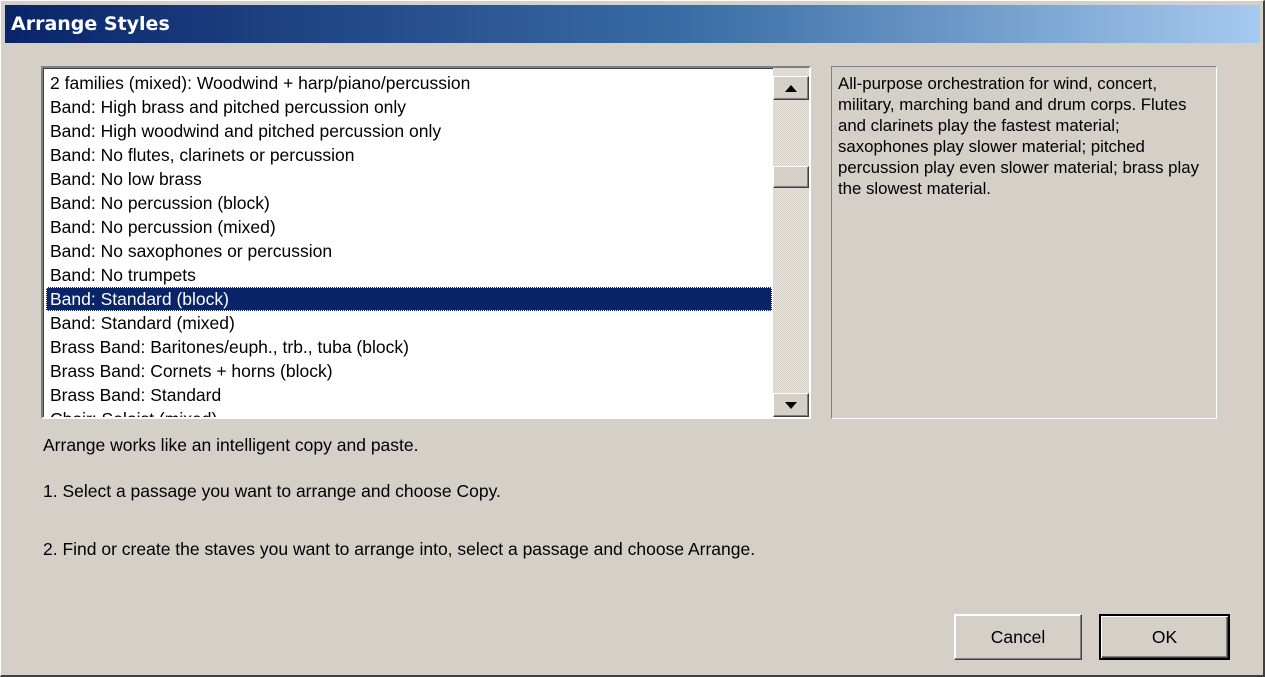  I want to click on list-item: Brass Band: Standard, so click(409, 395).